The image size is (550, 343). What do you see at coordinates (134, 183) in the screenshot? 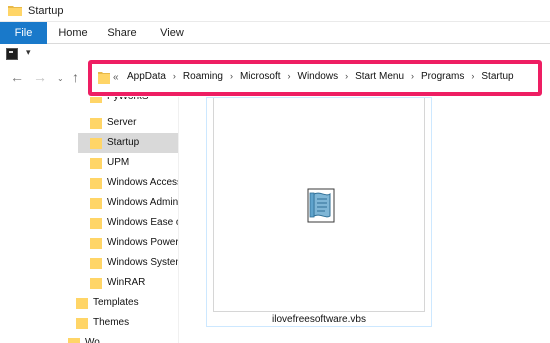
I see `tree-item: Windows Access` at bounding box center [134, 183].